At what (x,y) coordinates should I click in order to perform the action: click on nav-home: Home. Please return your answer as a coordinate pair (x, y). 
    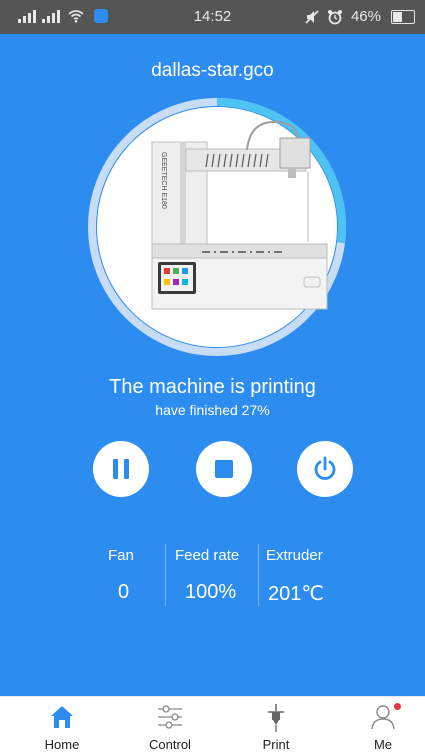
    Looking at the image, I should click on (62, 725).